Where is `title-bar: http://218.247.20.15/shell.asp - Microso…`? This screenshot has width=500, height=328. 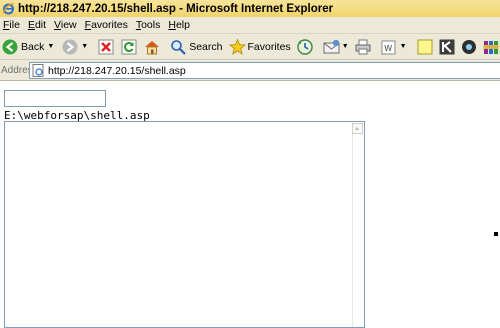 title-bar: http://218.247.20.15/shell.asp - Microso… is located at coordinates (250, 8).